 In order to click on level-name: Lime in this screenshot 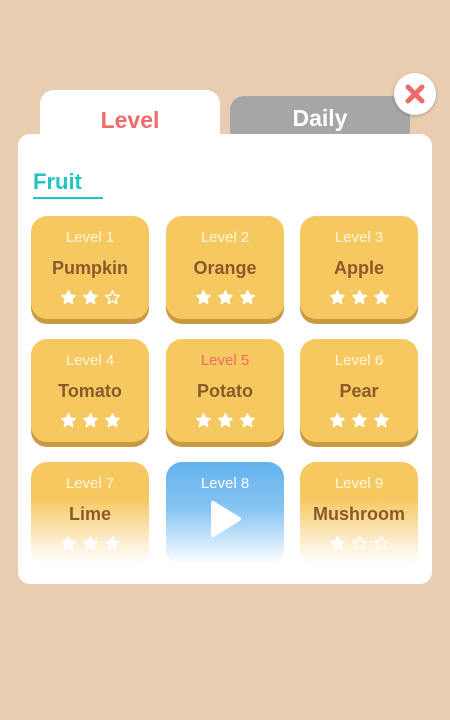, I will do `click(89, 514)`.